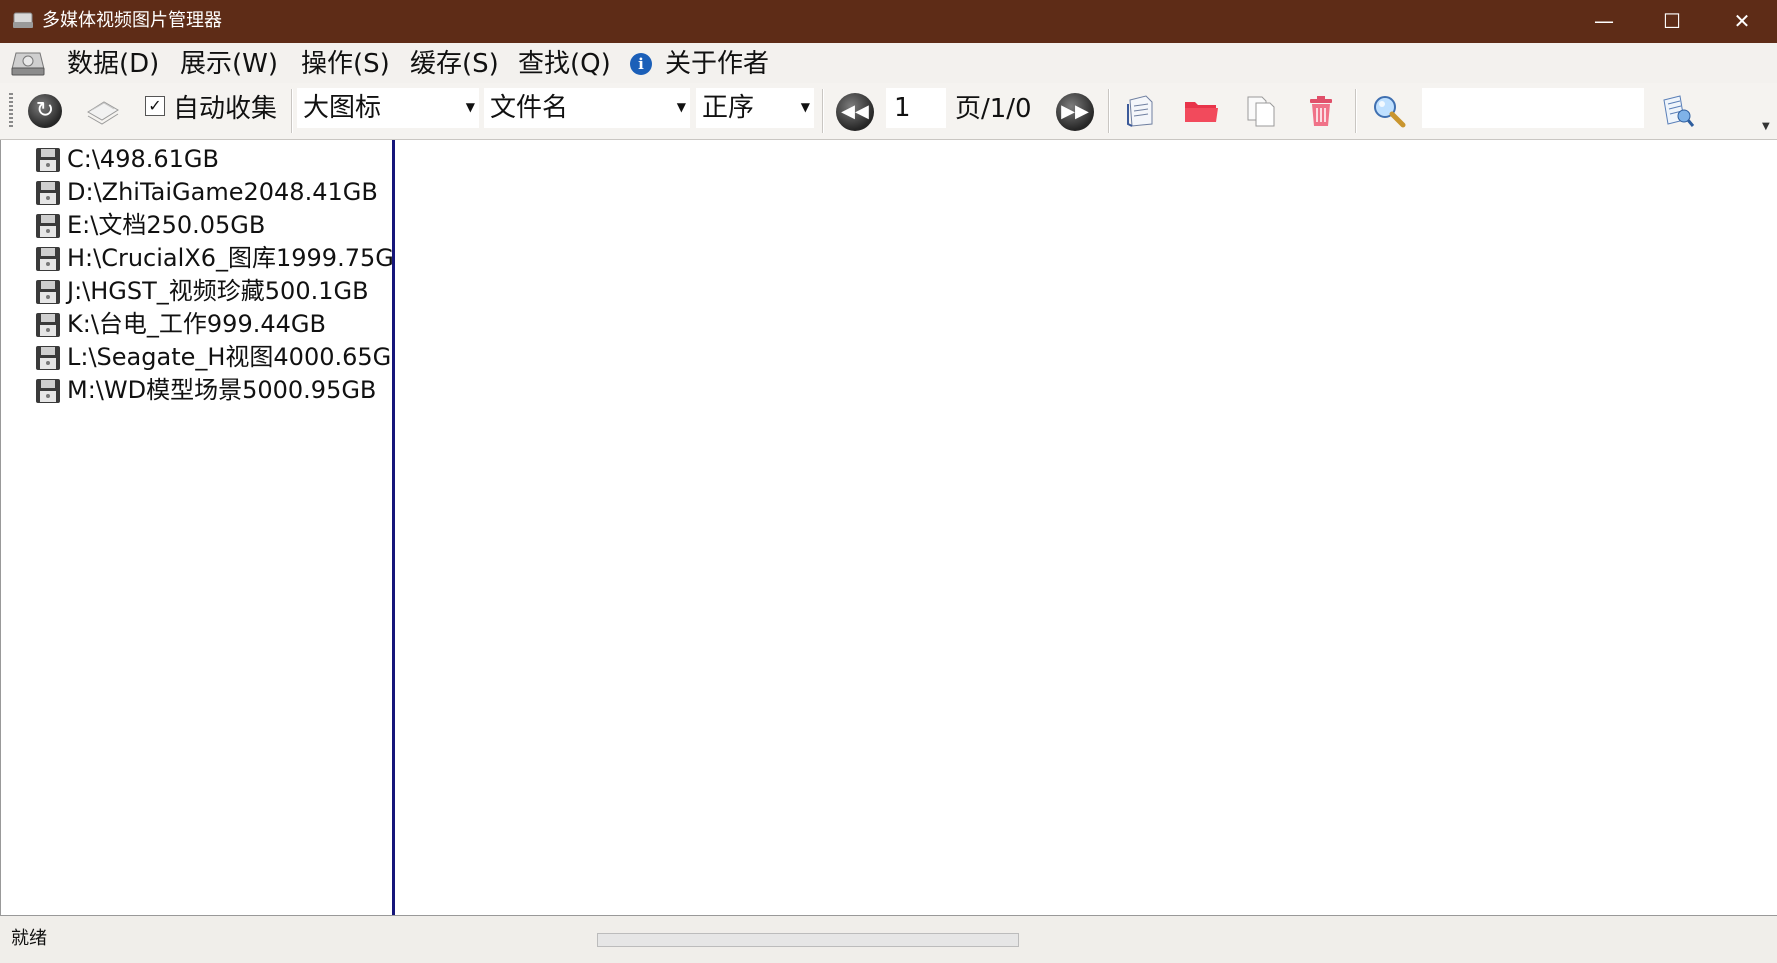 The width and height of the screenshot is (1777, 963). Describe the element at coordinates (454, 64) in the screenshot. I see `menu-cache: 缓存(S)` at that location.